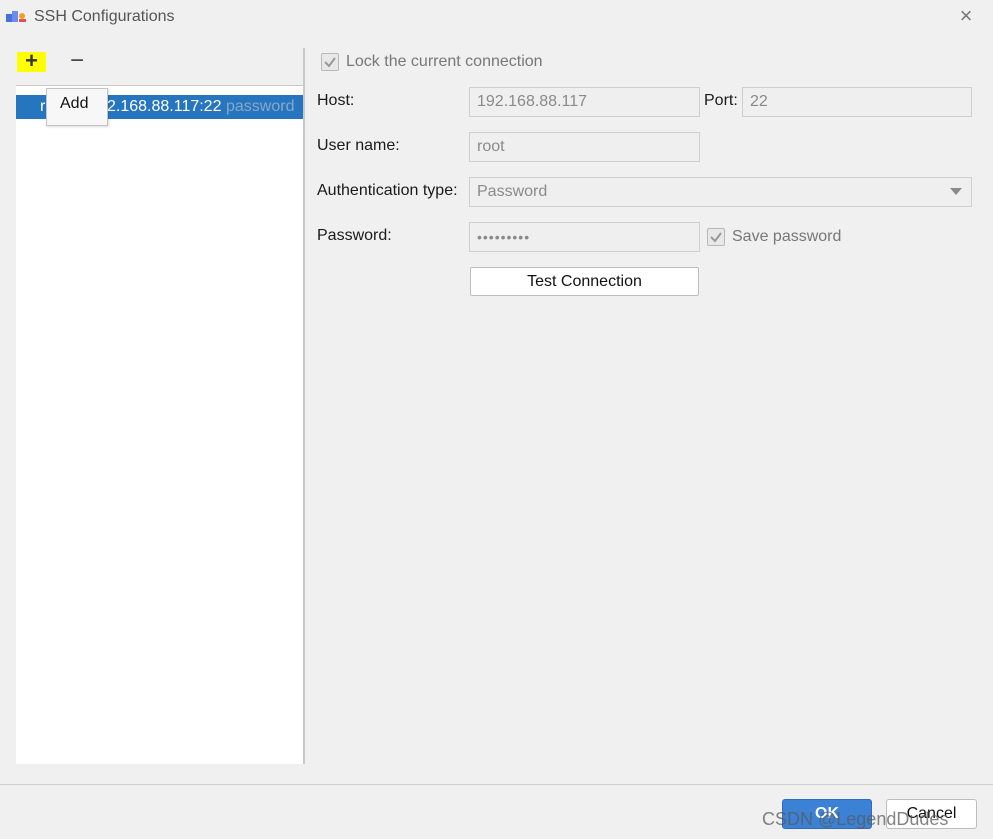  I want to click on remove-button: −, so click(77, 61).